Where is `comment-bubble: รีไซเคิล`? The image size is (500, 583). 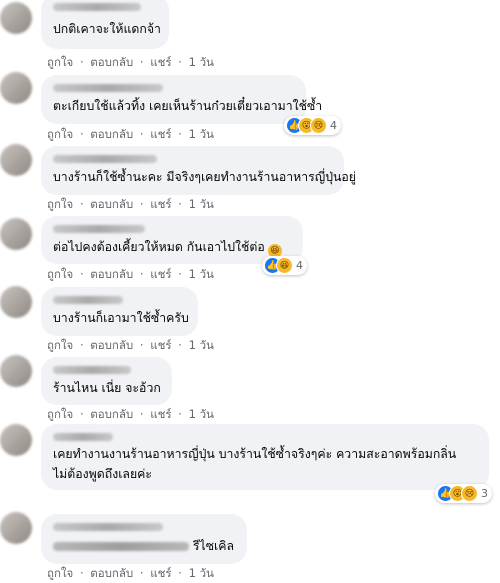 comment-bubble: รีไซเคิล is located at coordinates (144, 539).